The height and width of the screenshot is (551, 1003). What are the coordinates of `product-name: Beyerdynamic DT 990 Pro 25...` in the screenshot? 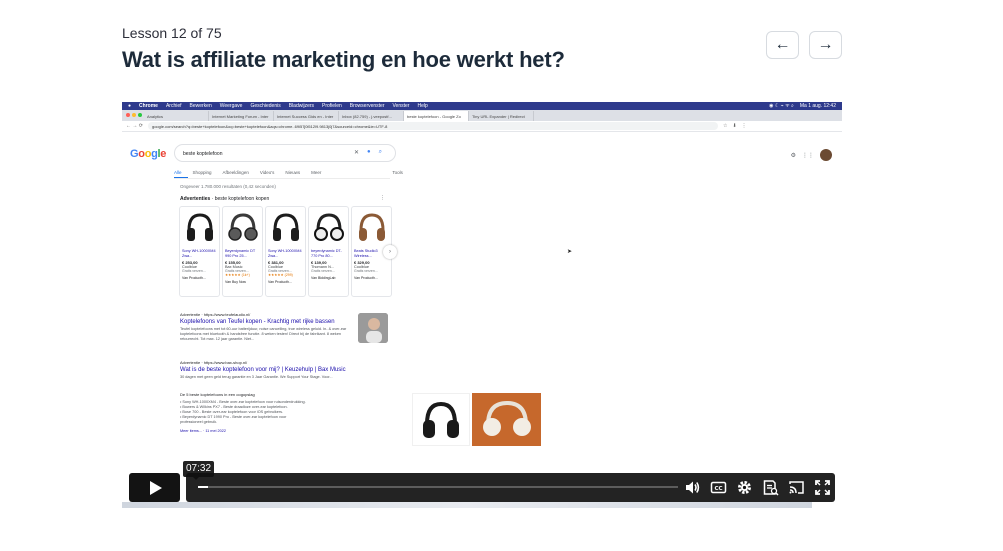 It's located at (240, 253).